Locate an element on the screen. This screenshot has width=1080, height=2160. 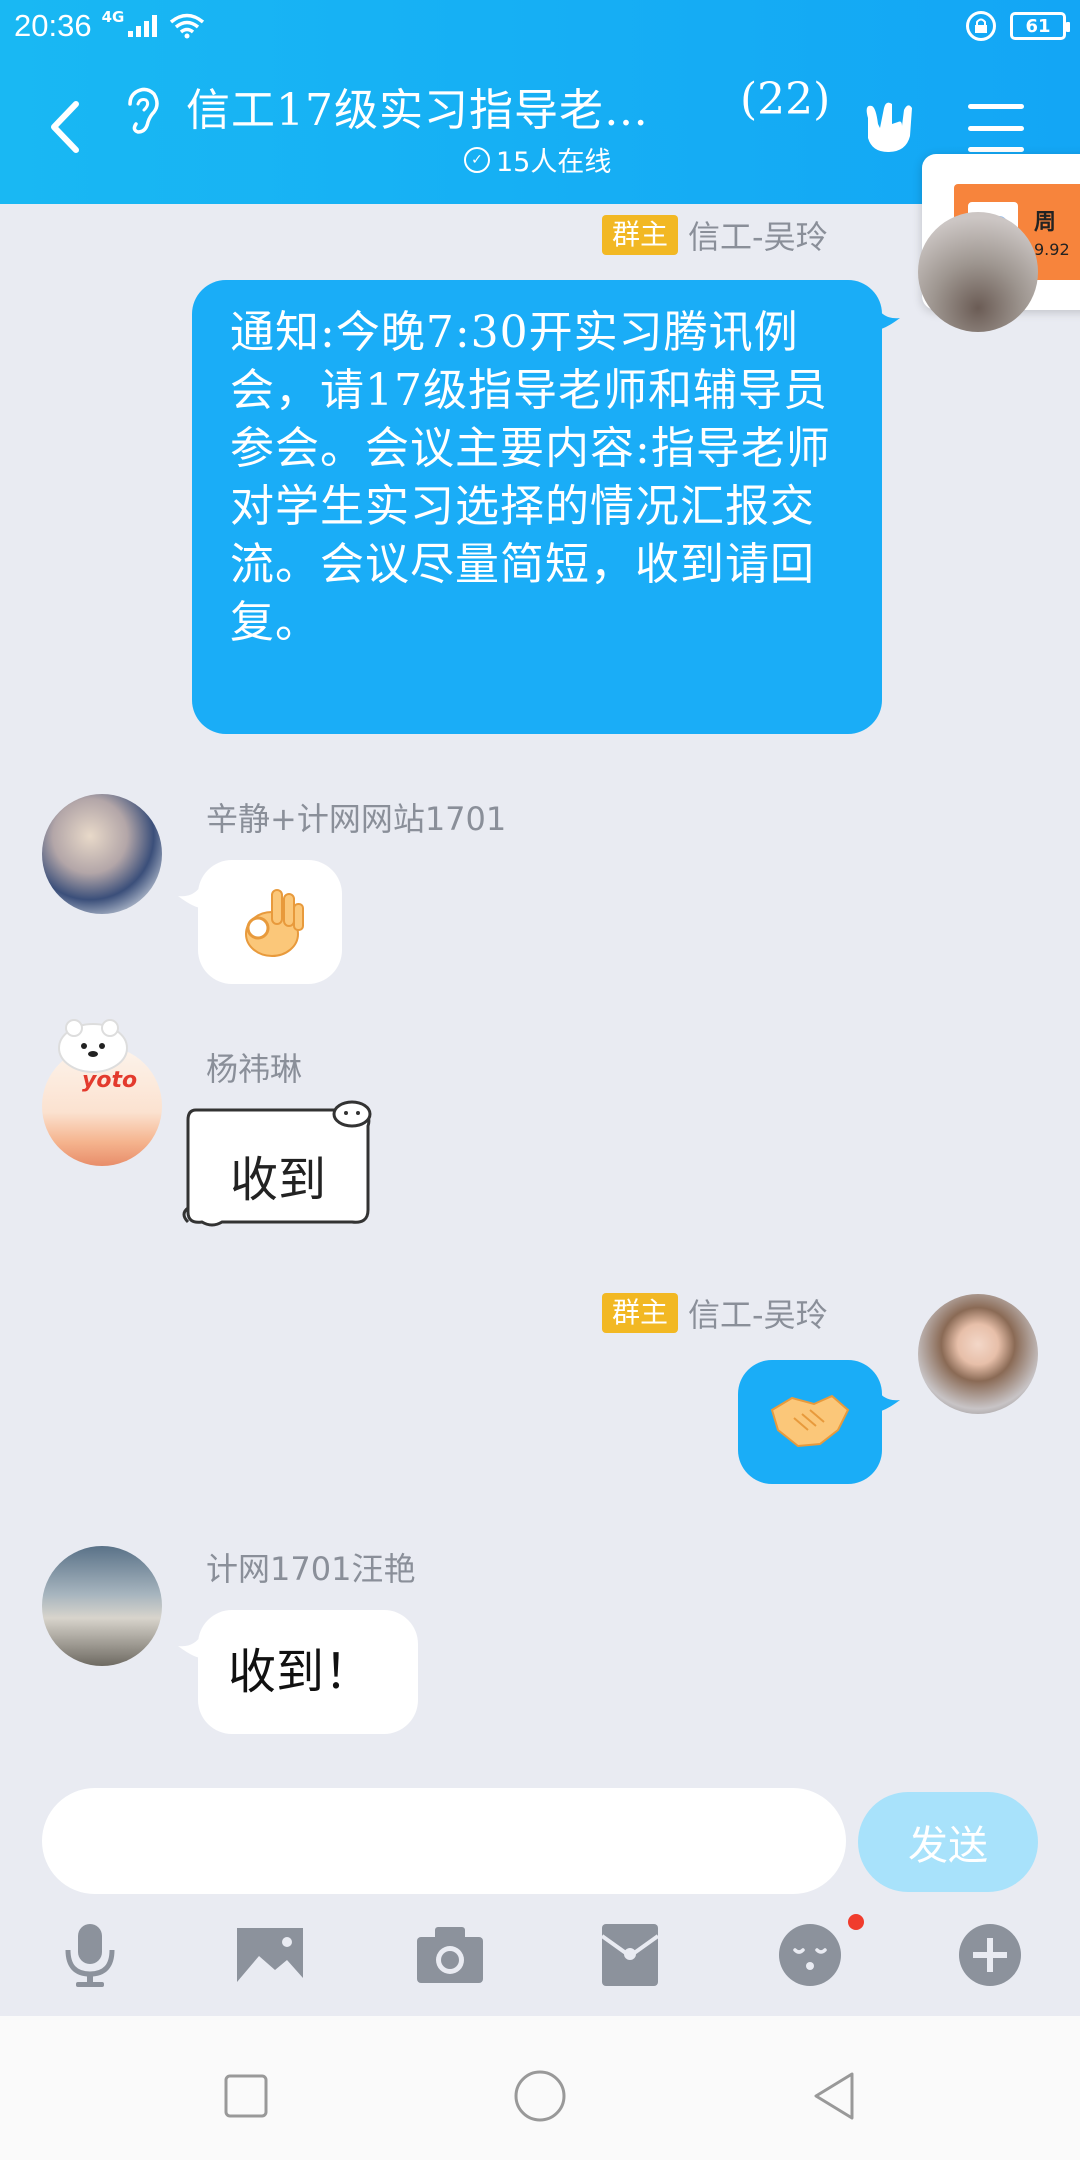
sender-name: 计网1701汪艳 is located at coordinates (311, 1569).